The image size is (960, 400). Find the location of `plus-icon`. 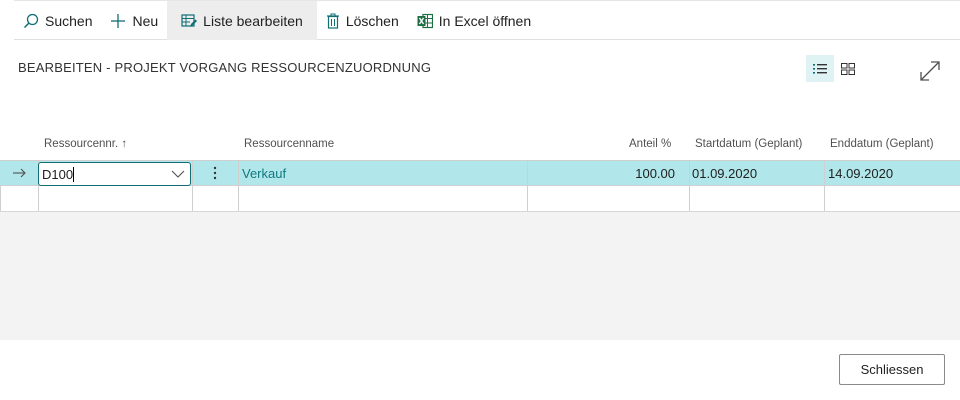

plus-icon is located at coordinates (118, 20).